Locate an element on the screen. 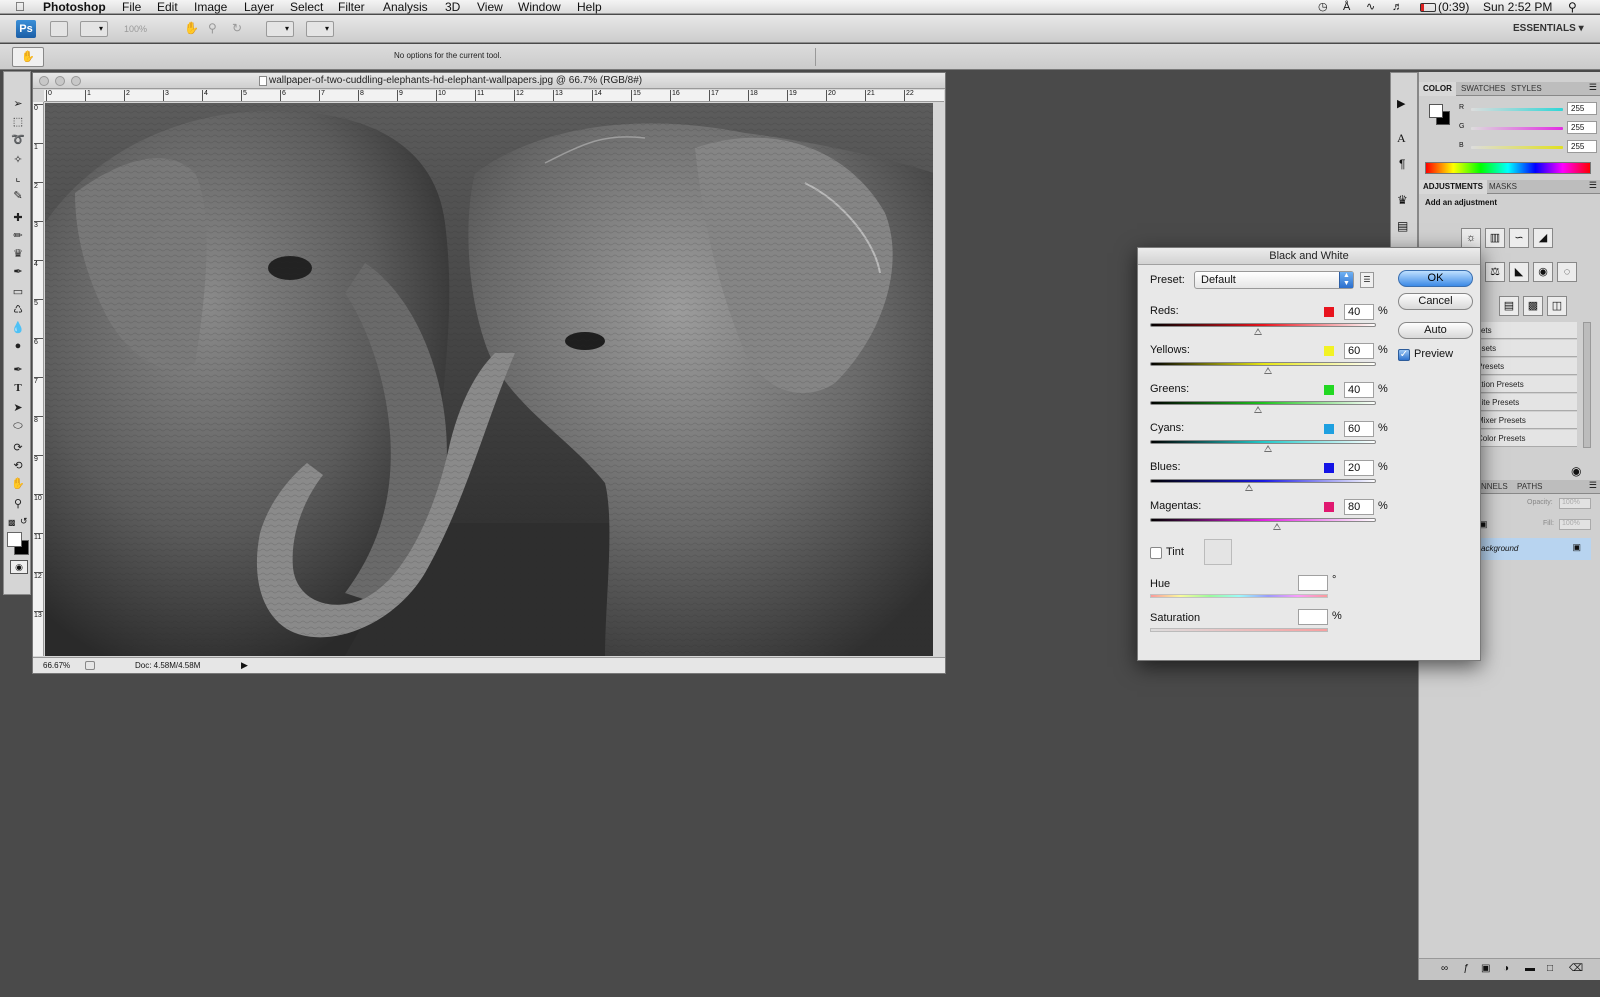  menu-file: File is located at coordinates (131, 7).